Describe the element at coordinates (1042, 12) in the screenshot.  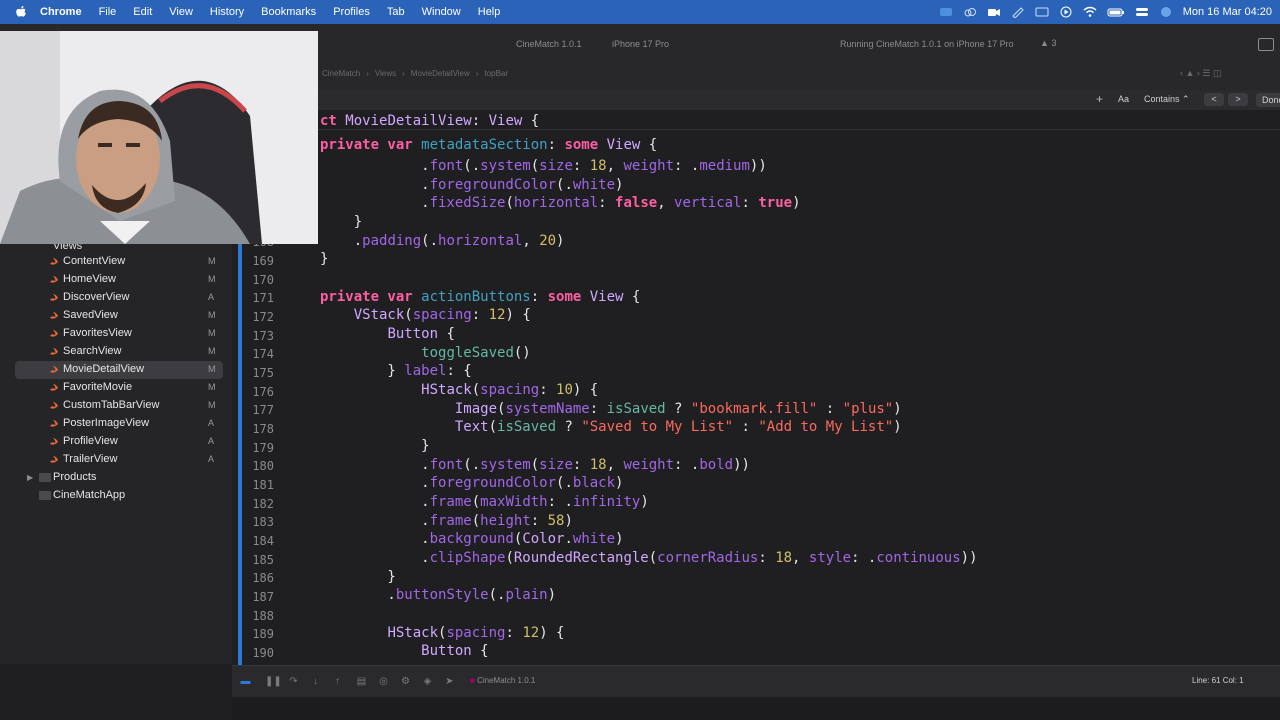
I see `keyboard-icon` at that location.